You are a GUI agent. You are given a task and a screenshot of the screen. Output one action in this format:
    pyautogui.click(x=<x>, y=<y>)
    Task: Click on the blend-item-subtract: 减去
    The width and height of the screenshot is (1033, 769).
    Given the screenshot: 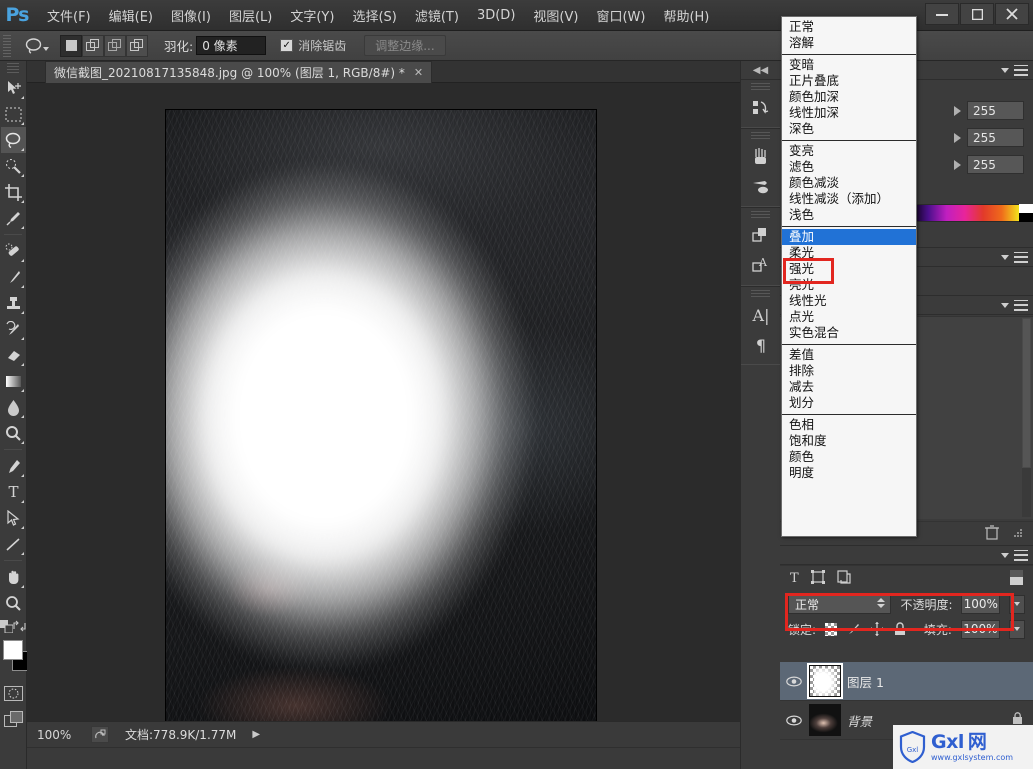 What is the action you would take?
    pyautogui.click(x=849, y=387)
    